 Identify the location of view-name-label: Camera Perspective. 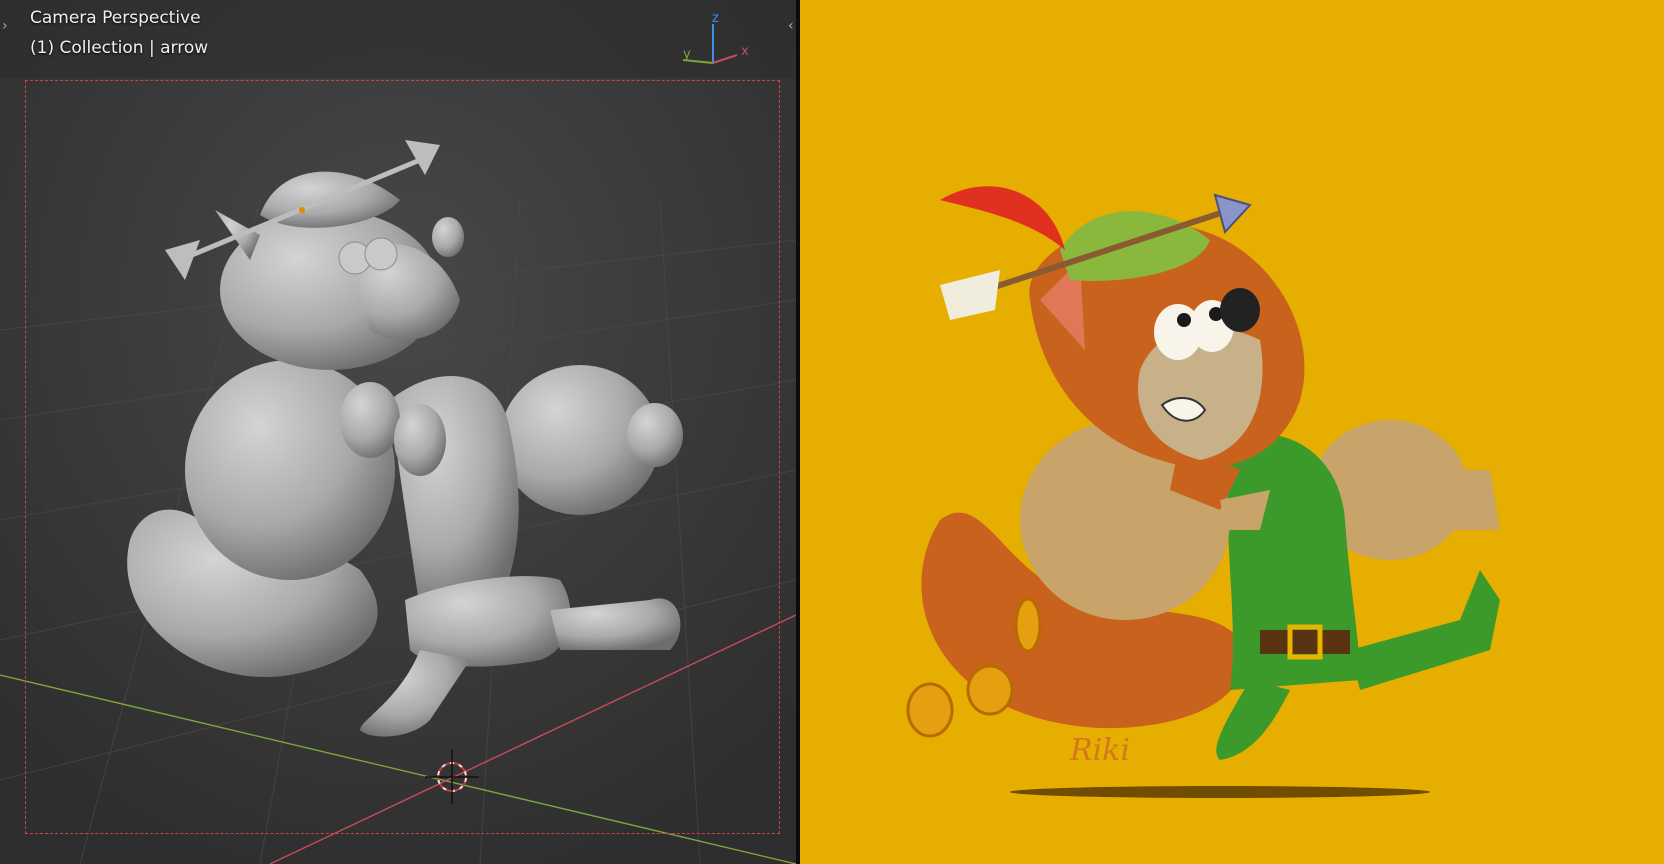
(115, 18).